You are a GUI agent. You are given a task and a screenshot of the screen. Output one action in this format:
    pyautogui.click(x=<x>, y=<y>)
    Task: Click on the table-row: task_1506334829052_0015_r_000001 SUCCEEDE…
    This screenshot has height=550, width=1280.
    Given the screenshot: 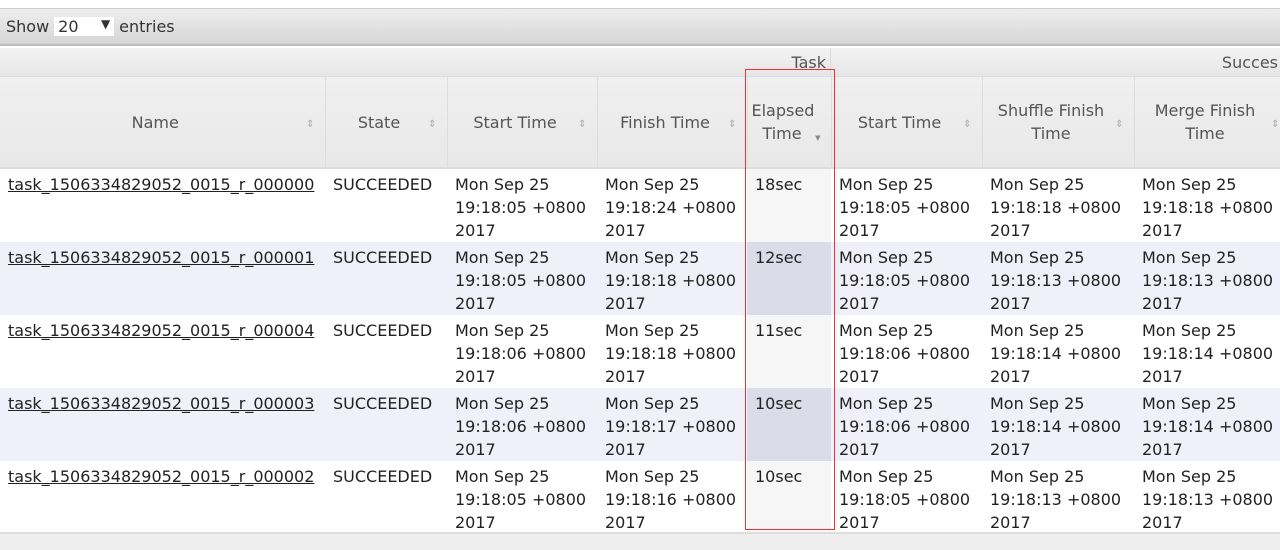 What is the action you would take?
    pyautogui.click(x=640, y=278)
    